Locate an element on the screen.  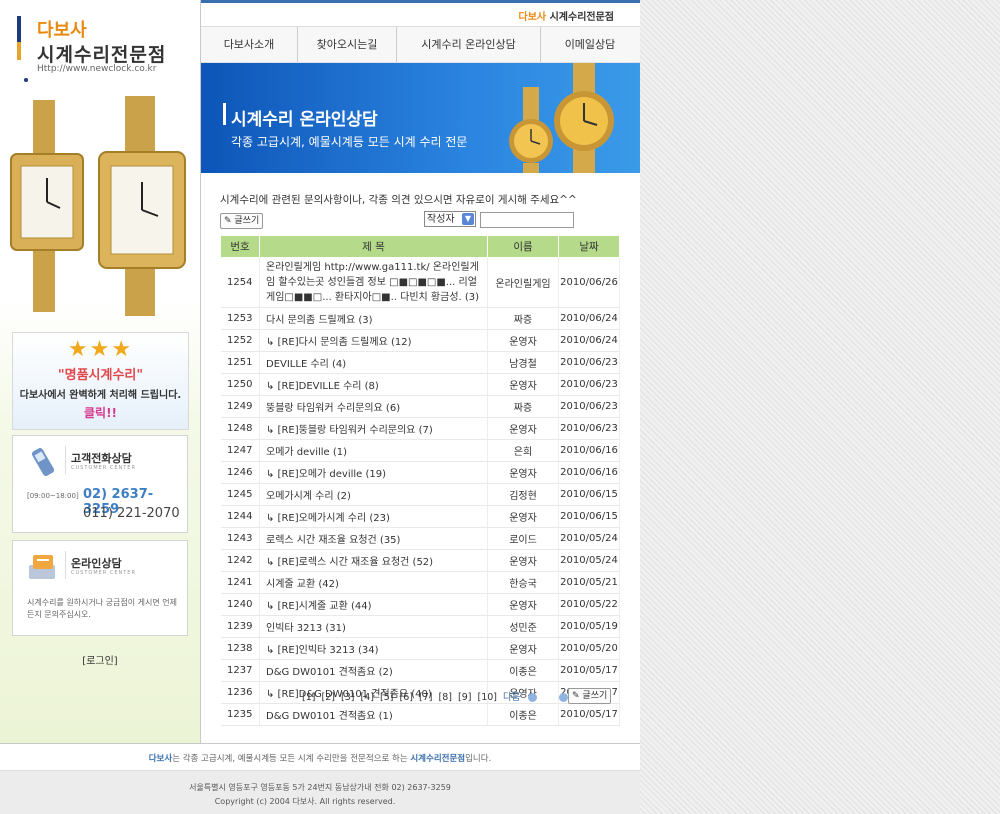
online-consult-description: 시계수리를 원하시거나 궁금점이 게시면 언제든지 문의주십시오. is located at coordinates (102, 608).